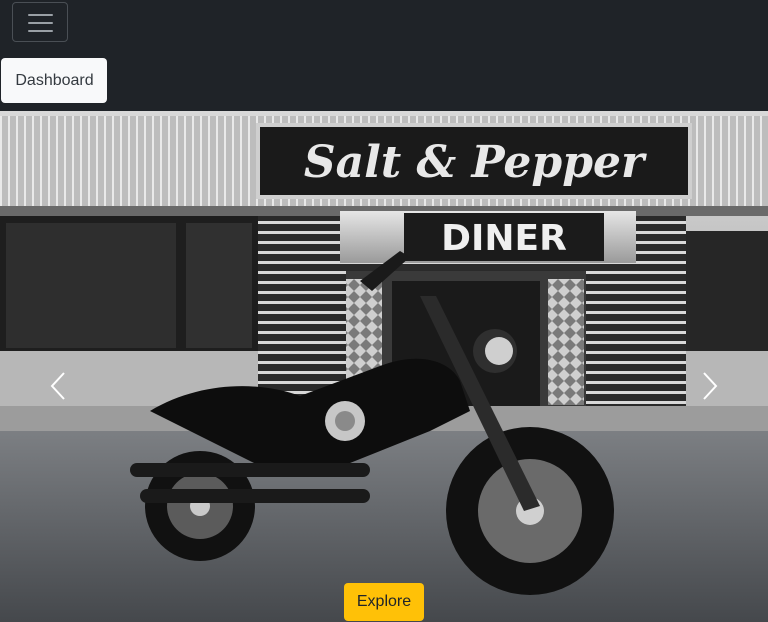 The width and height of the screenshot is (768, 622). What do you see at coordinates (40, 22) in the screenshot?
I see `navbar-toggler` at bounding box center [40, 22].